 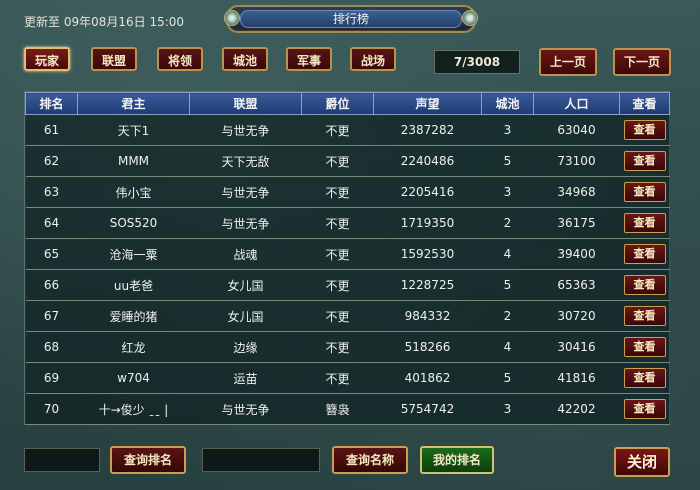 I want to click on cell-rank: 68, so click(x=51, y=347).